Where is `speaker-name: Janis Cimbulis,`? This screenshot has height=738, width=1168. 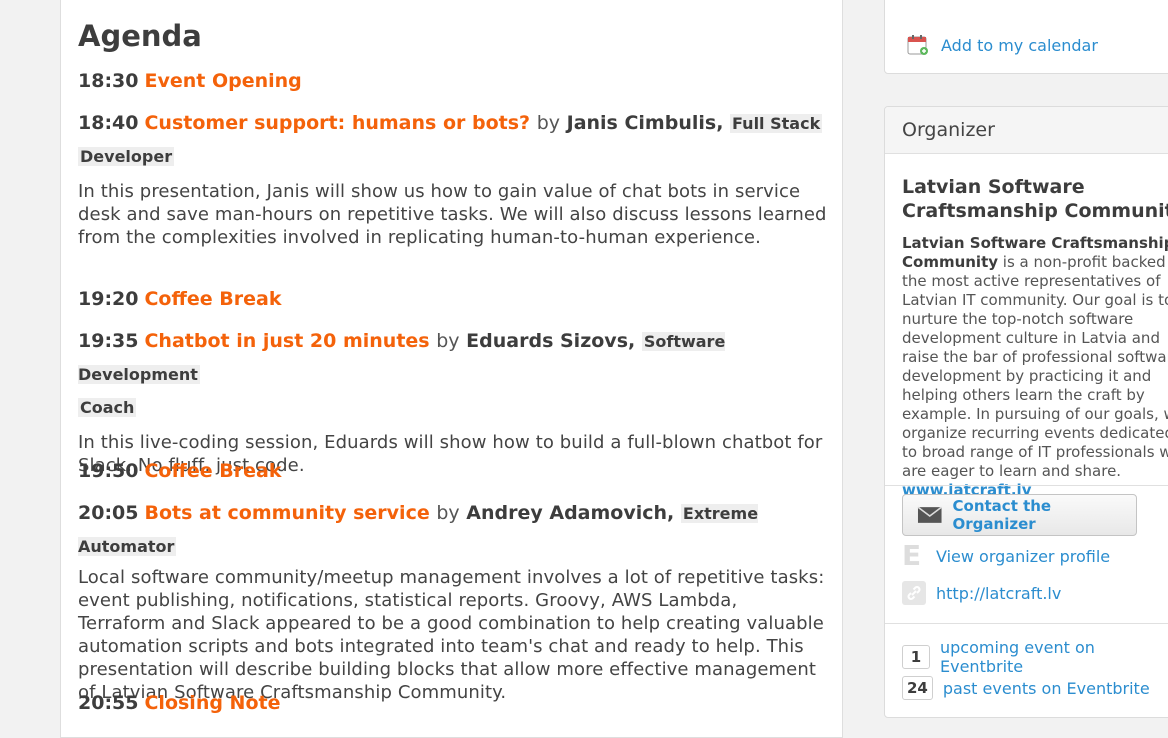
speaker-name: Janis Cimbulis, is located at coordinates (645, 123).